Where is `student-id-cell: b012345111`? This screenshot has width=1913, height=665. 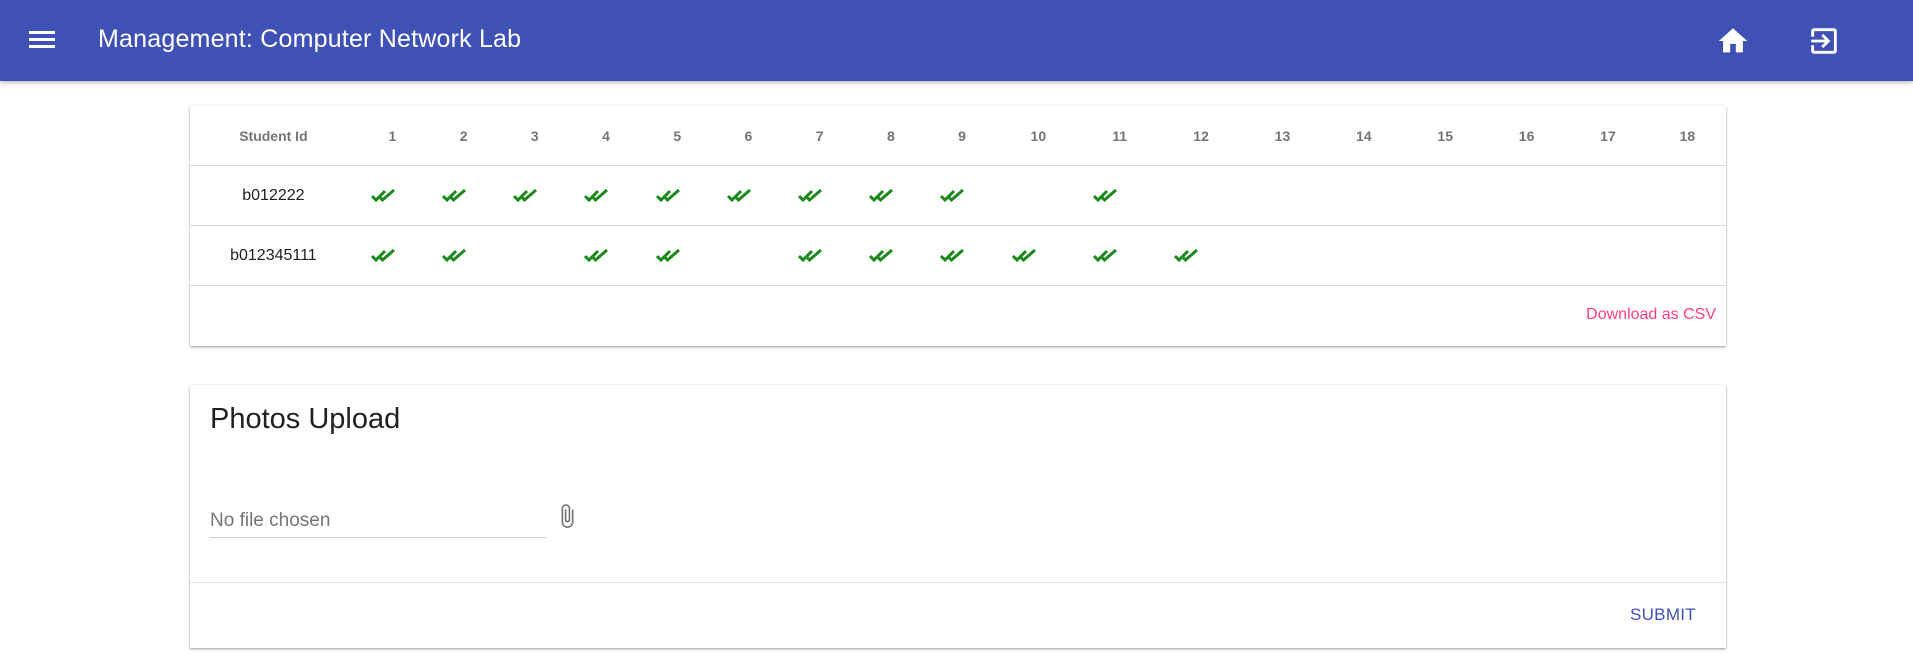 student-id-cell: b012345111 is located at coordinates (273, 255).